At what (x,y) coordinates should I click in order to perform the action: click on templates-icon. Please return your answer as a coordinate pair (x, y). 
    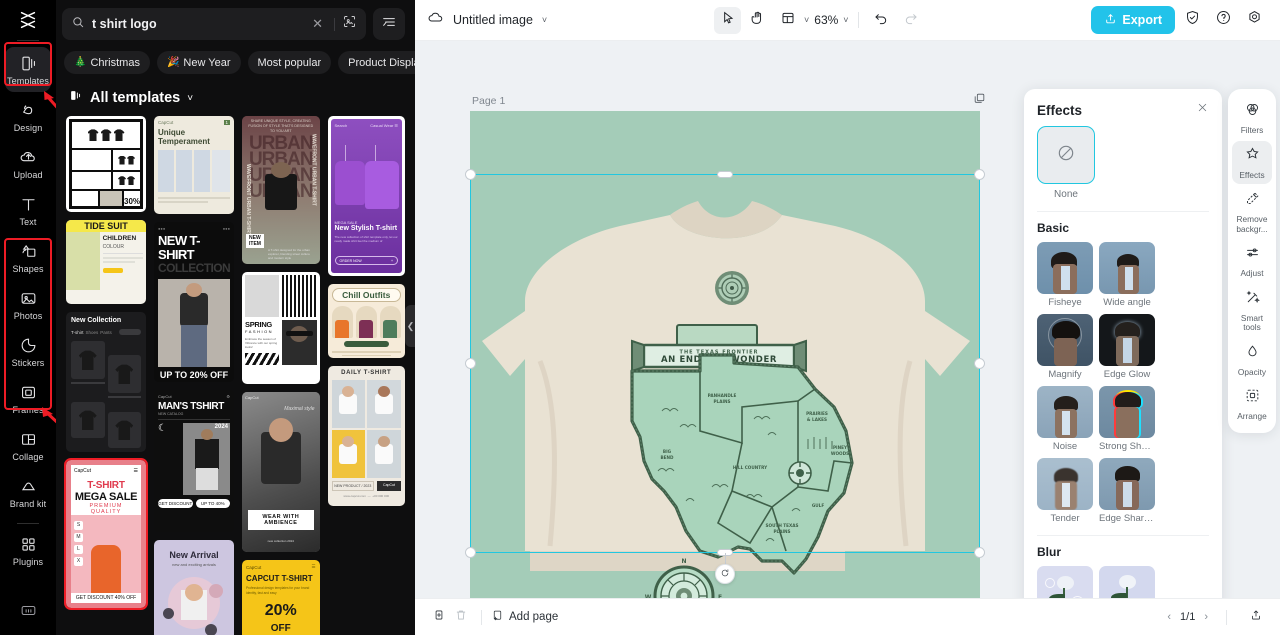
    Looking at the image, I should click on (75, 98).